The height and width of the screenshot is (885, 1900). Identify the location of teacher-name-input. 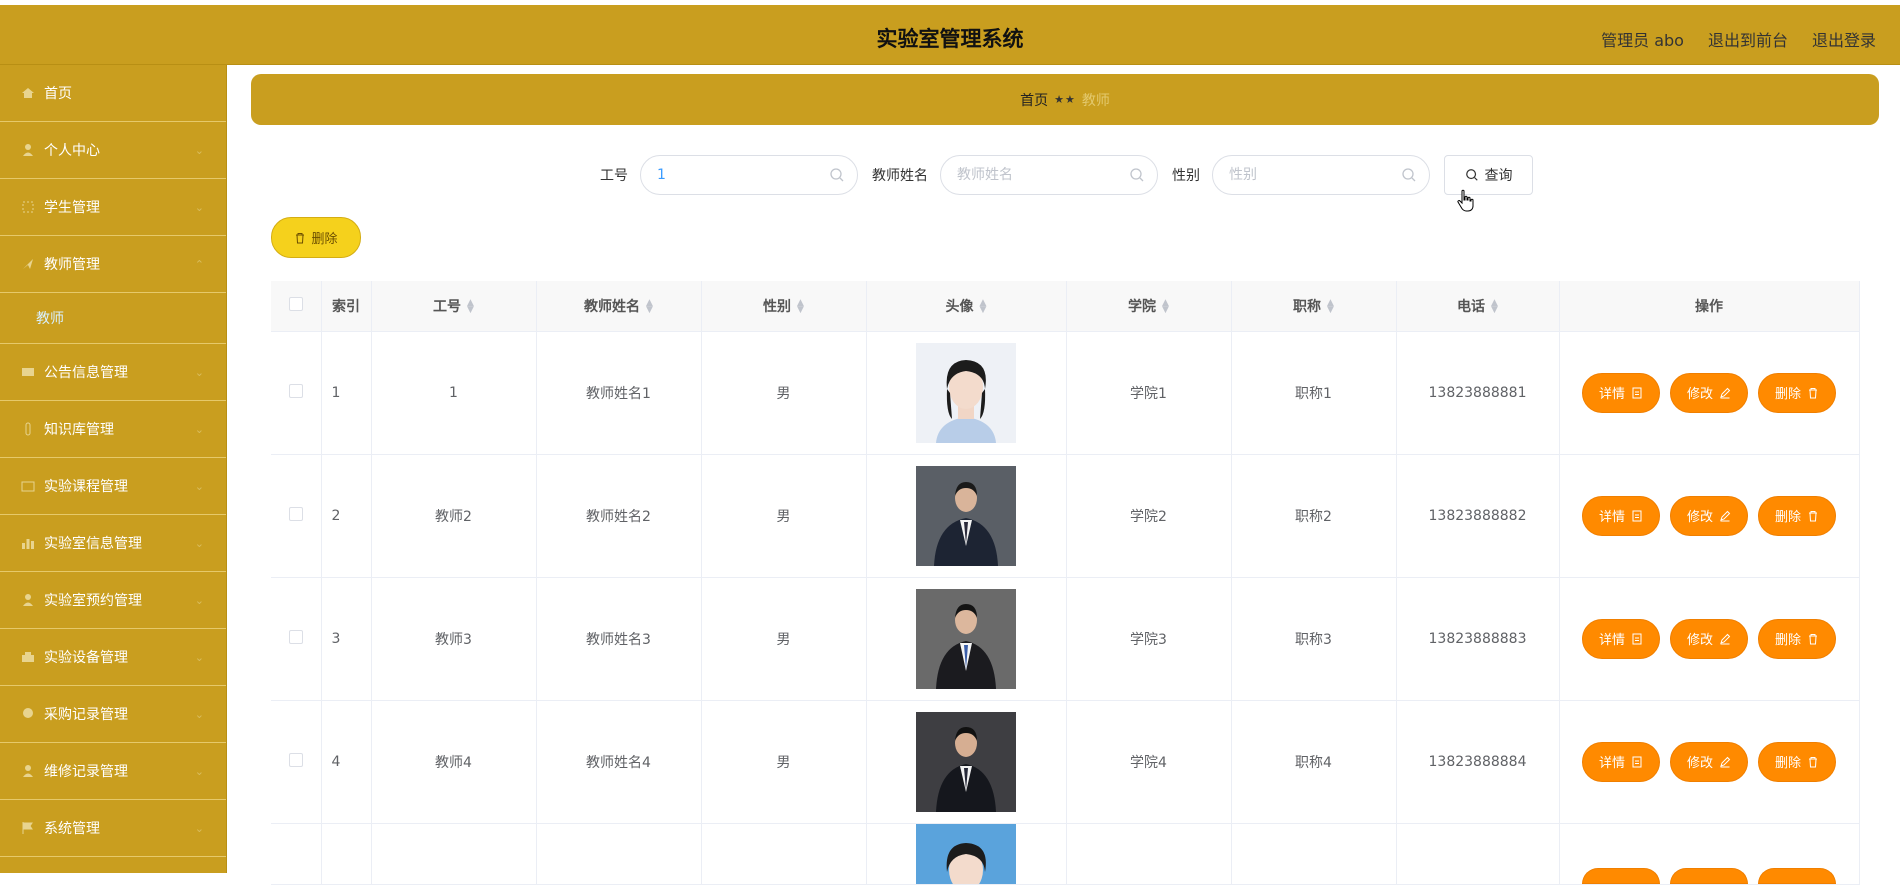
(1047, 175).